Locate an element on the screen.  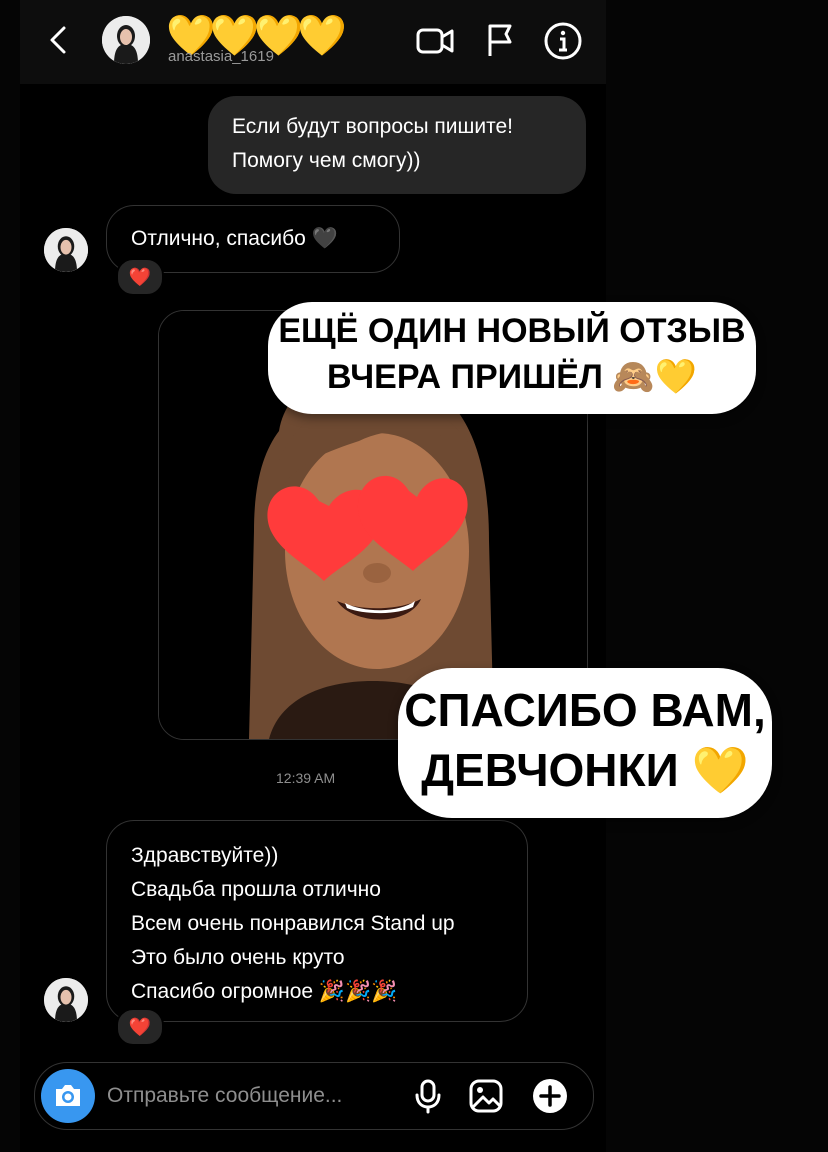
microphone-icon is located at coordinates (428, 1096).